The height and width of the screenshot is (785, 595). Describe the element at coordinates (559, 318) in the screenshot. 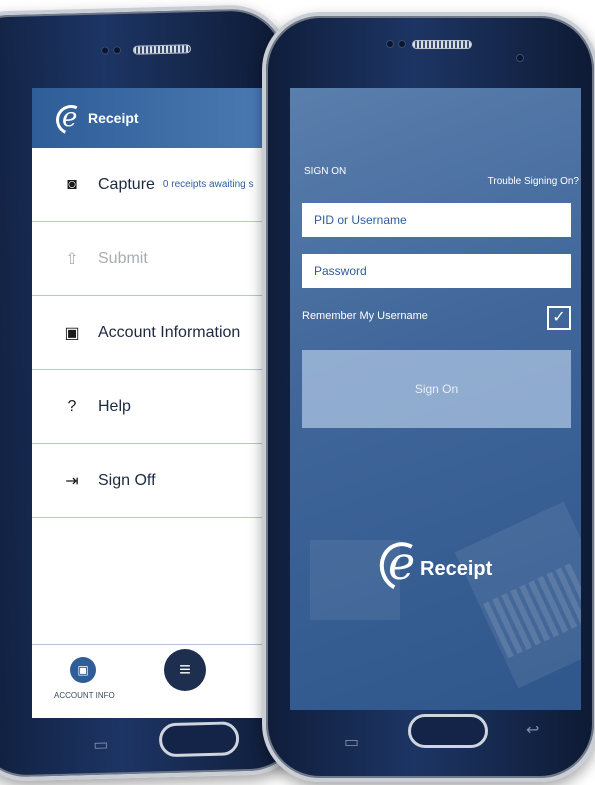

I see `remember-username-checkbox: ✓` at that location.